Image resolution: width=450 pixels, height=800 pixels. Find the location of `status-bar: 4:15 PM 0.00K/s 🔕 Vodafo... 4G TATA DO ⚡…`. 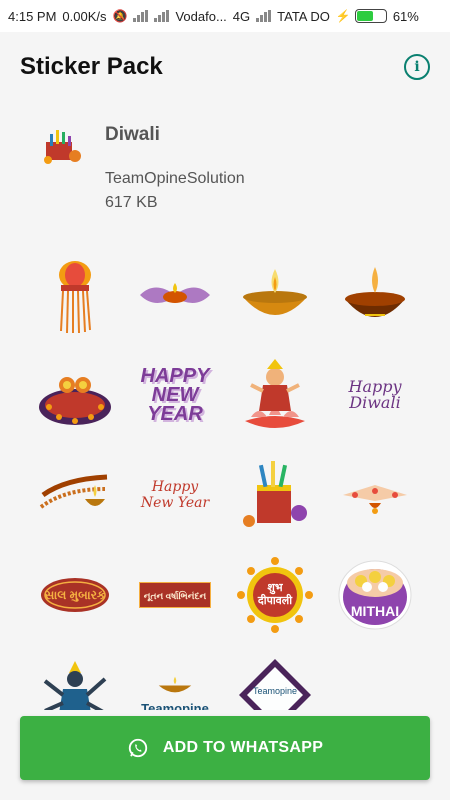

status-bar: 4:15 PM 0.00K/s 🔕 Vodafo... 4G TATA DO ⚡… is located at coordinates (225, 16).